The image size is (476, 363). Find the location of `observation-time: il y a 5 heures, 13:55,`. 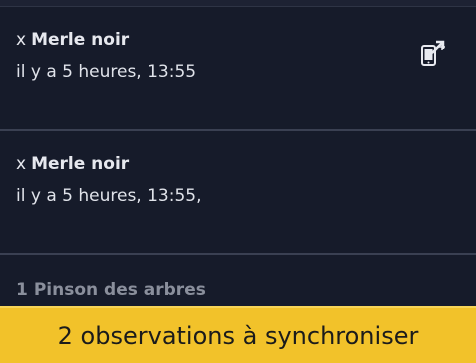

observation-time: il y a 5 heures, 13:55, is located at coordinates (109, 196).